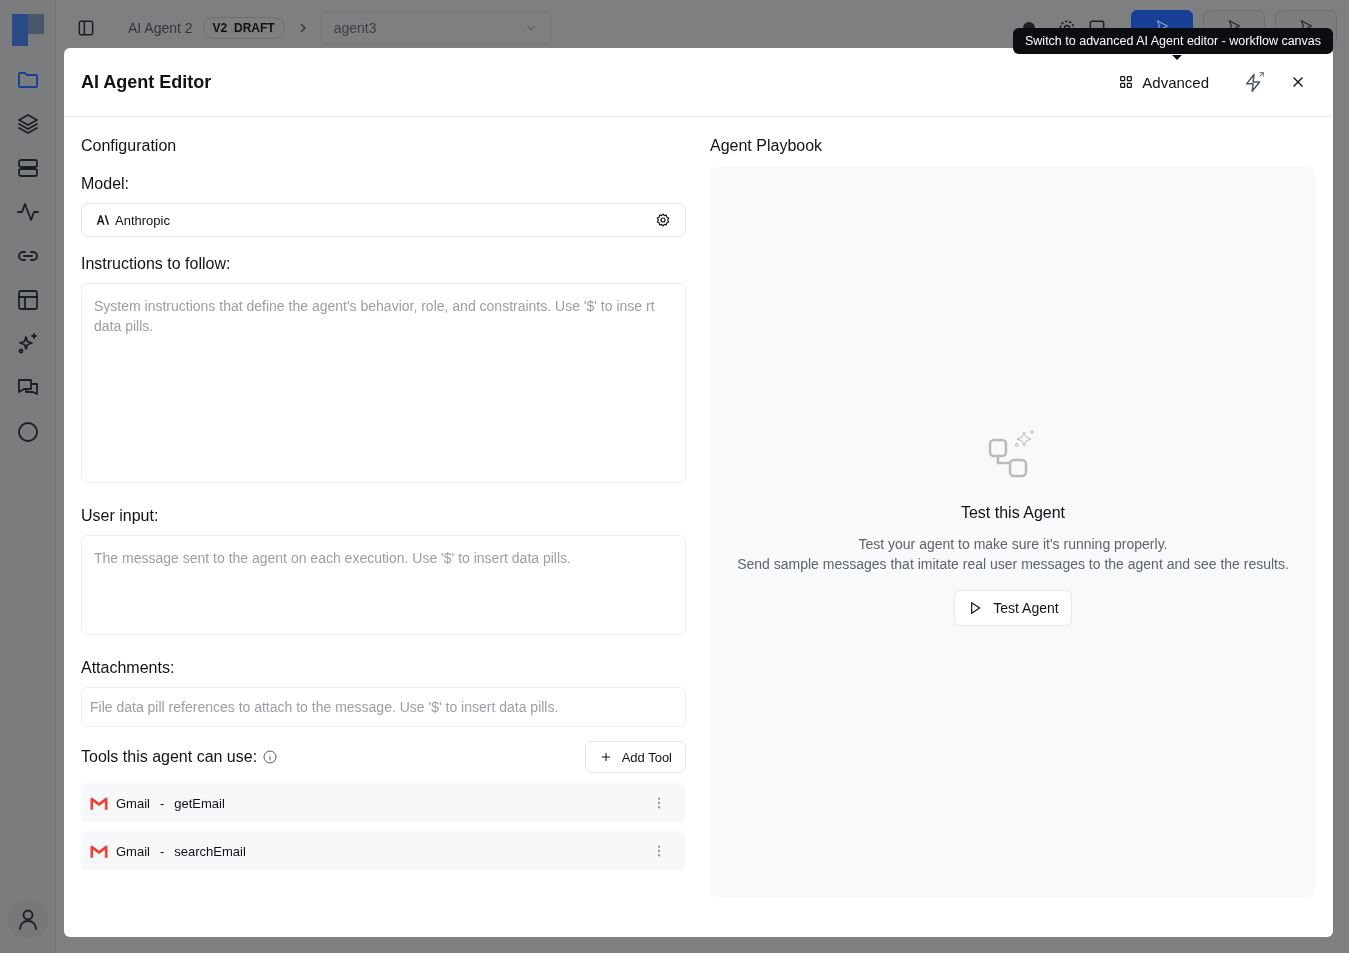 Image resolution: width=1349 pixels, height=953 pixels. What do you see at coordinates (1173, 41) in the screenshot?
I see `tooltip: Switch to advanced AI Agent editor - workflow canvas` at bounding box center [1173, 41].